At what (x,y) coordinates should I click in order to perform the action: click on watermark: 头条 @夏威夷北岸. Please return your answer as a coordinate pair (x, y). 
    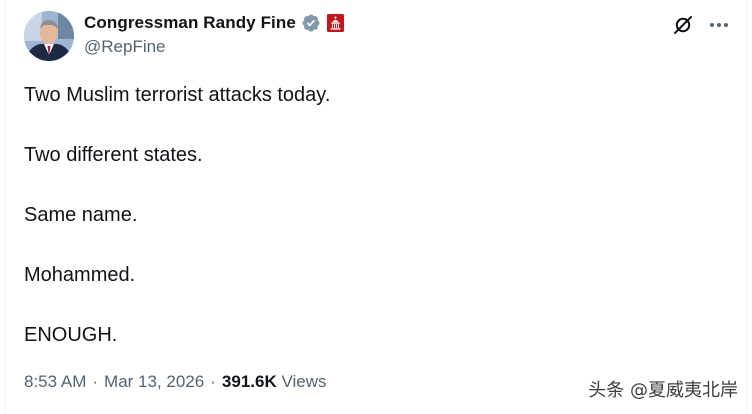
    Looking at the image, I should click on (663, 390).